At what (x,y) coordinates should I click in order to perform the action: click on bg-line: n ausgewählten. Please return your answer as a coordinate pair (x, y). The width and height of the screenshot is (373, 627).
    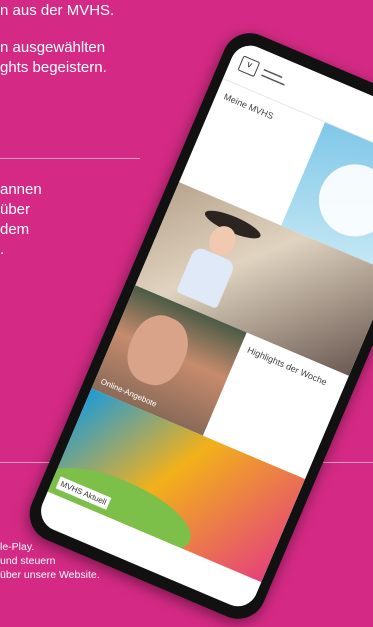
    Looking at the image, I should click on (53, 47).